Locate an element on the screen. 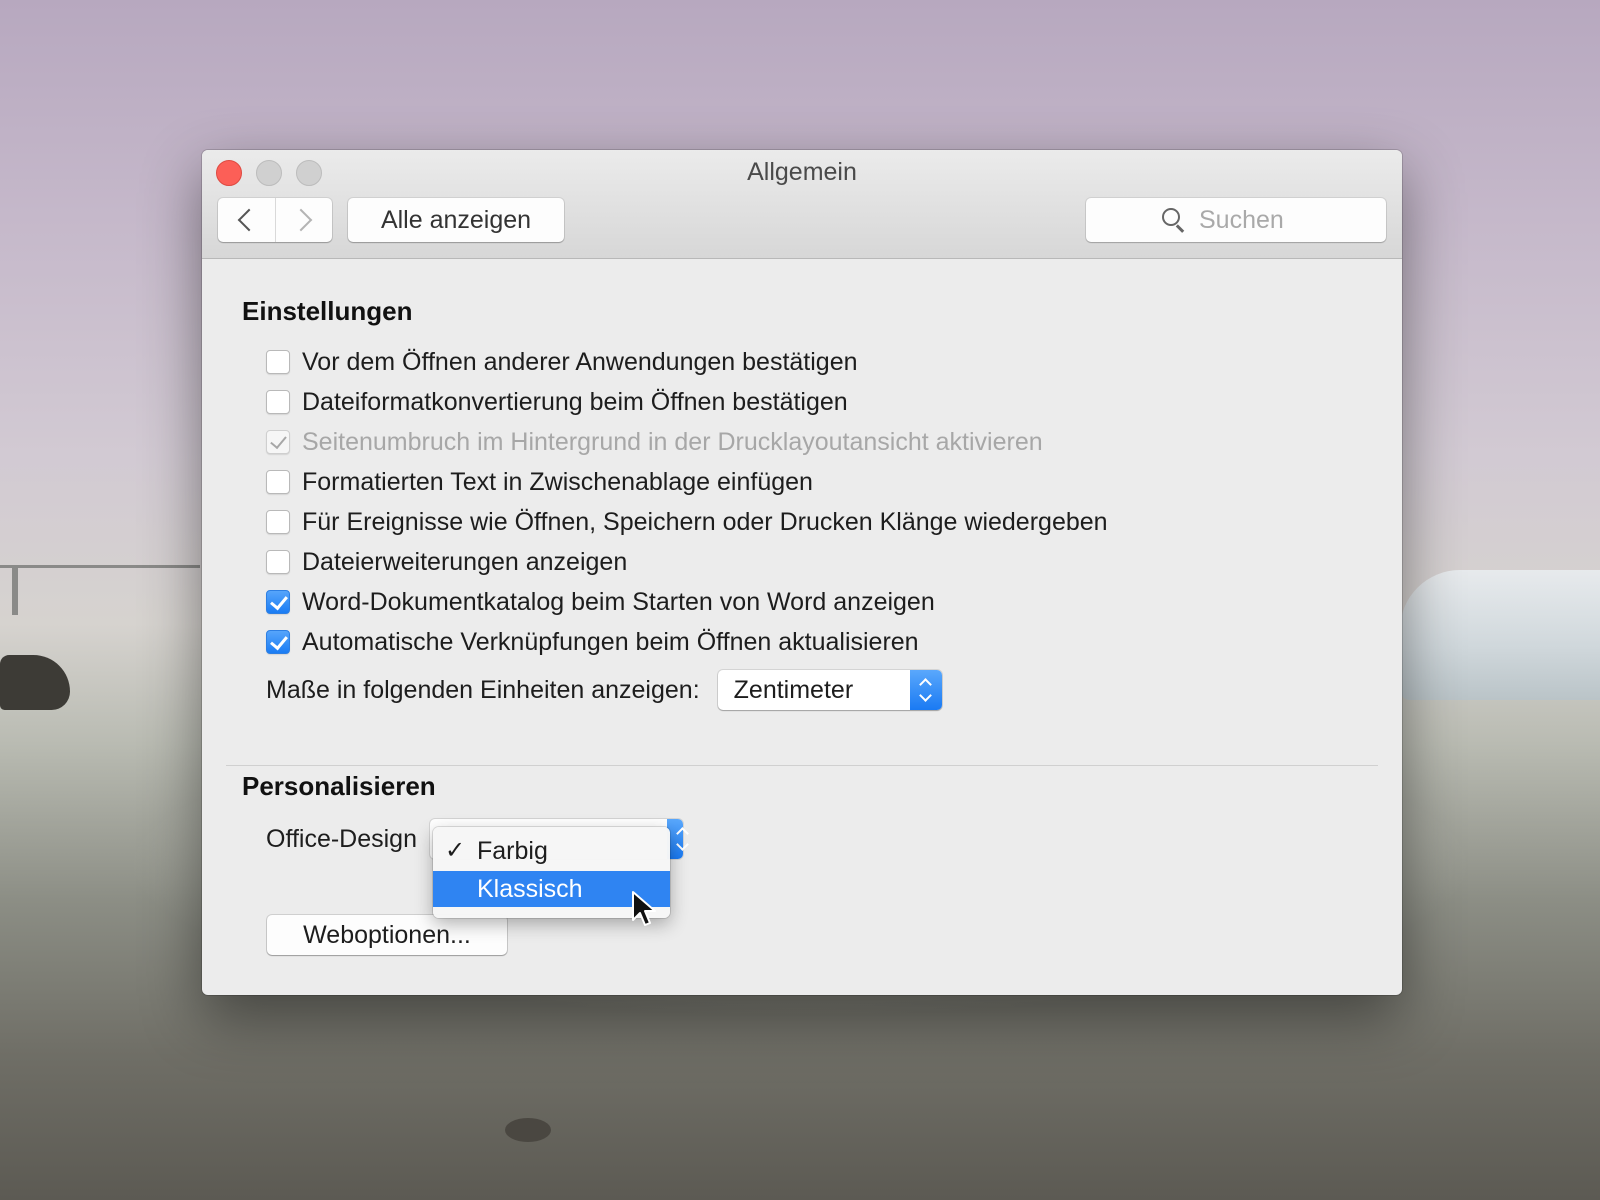 The height and width of the screenshot is (1200, 1600). checkbox-row: Dateierweiterungen anzeigen is located at coordinates (687, 562).